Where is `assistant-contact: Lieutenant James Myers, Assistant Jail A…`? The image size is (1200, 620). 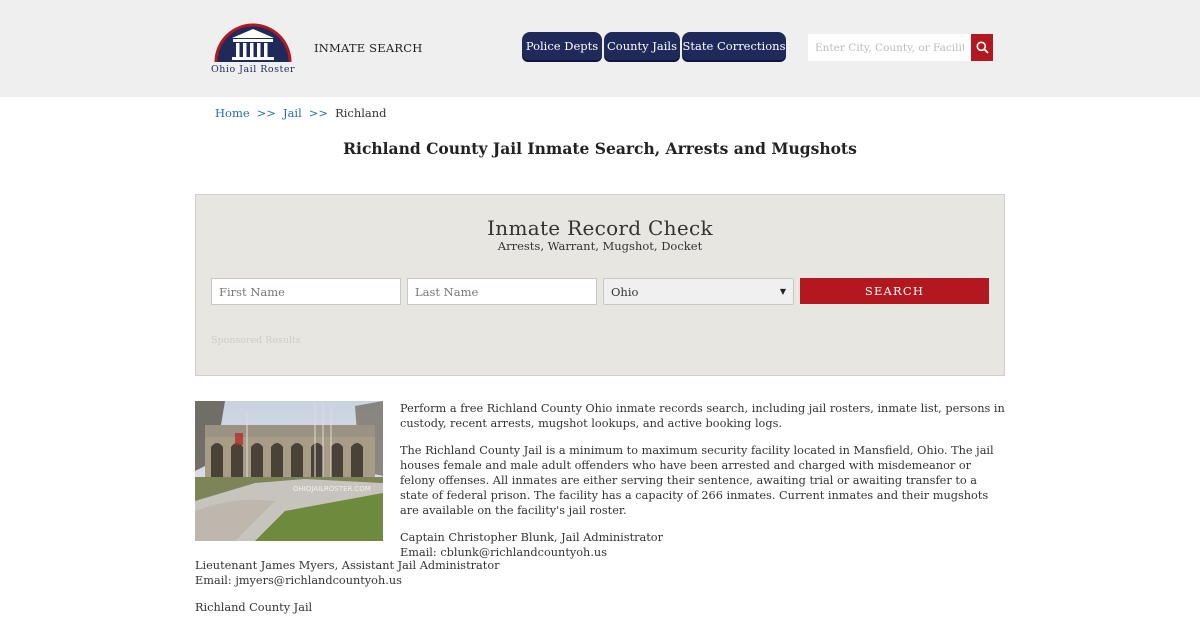 assistant-contact: Lieutenant James Myers, Assistant Jail A… is located at coordinates (600, 573).